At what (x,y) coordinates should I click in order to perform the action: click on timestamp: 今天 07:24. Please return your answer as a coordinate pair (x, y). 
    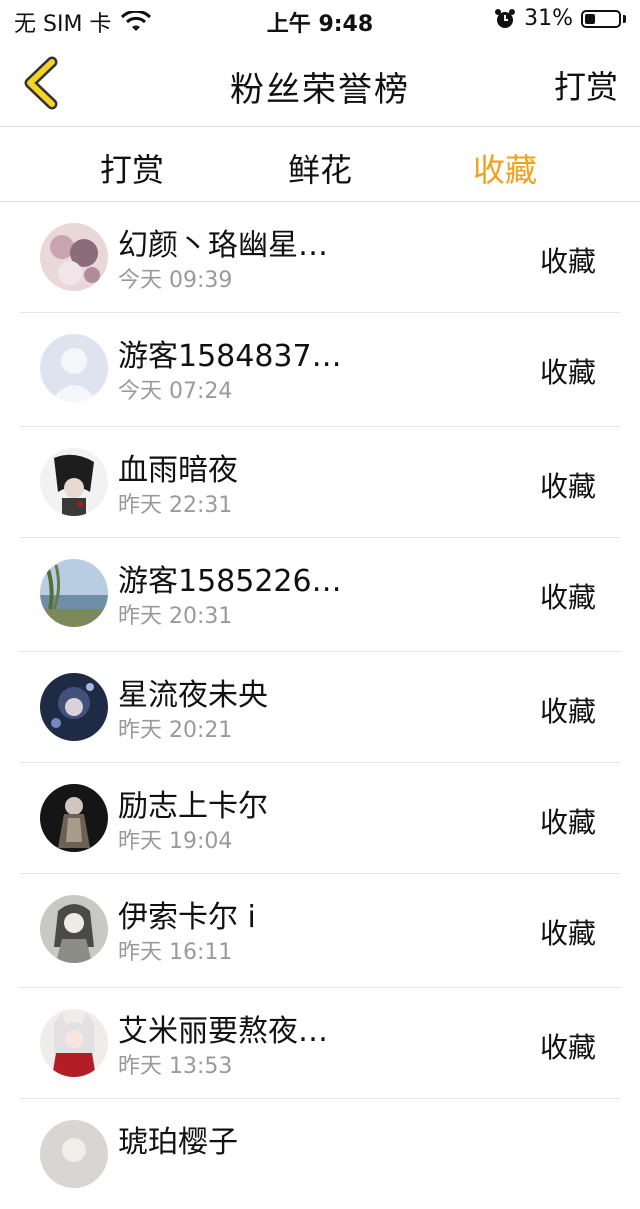
    Looking at the image, I should click on (175, 391).